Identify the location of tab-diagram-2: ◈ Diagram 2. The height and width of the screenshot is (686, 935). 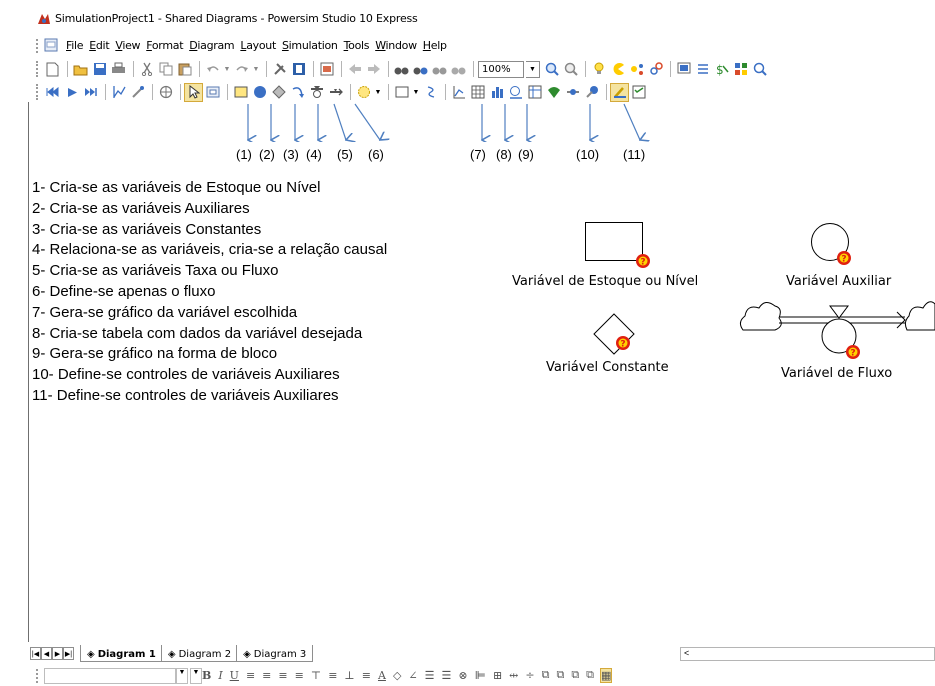
(199, 653).